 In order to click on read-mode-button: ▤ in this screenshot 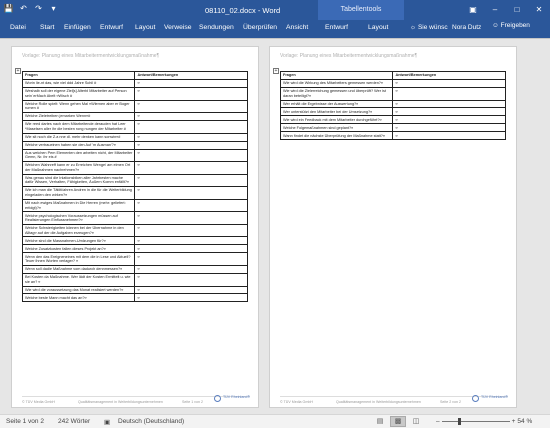, I will do `click(380, 421)`.